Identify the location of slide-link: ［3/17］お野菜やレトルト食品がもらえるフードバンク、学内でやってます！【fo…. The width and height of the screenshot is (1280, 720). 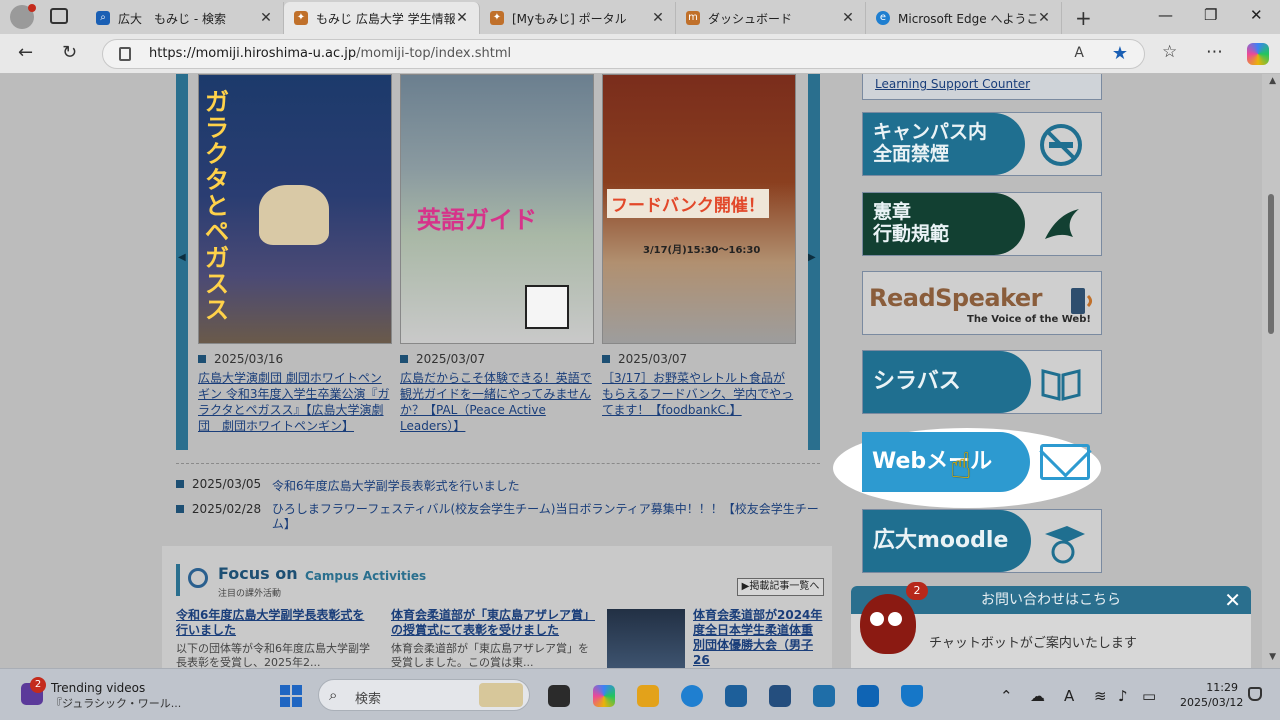
(699, 394).